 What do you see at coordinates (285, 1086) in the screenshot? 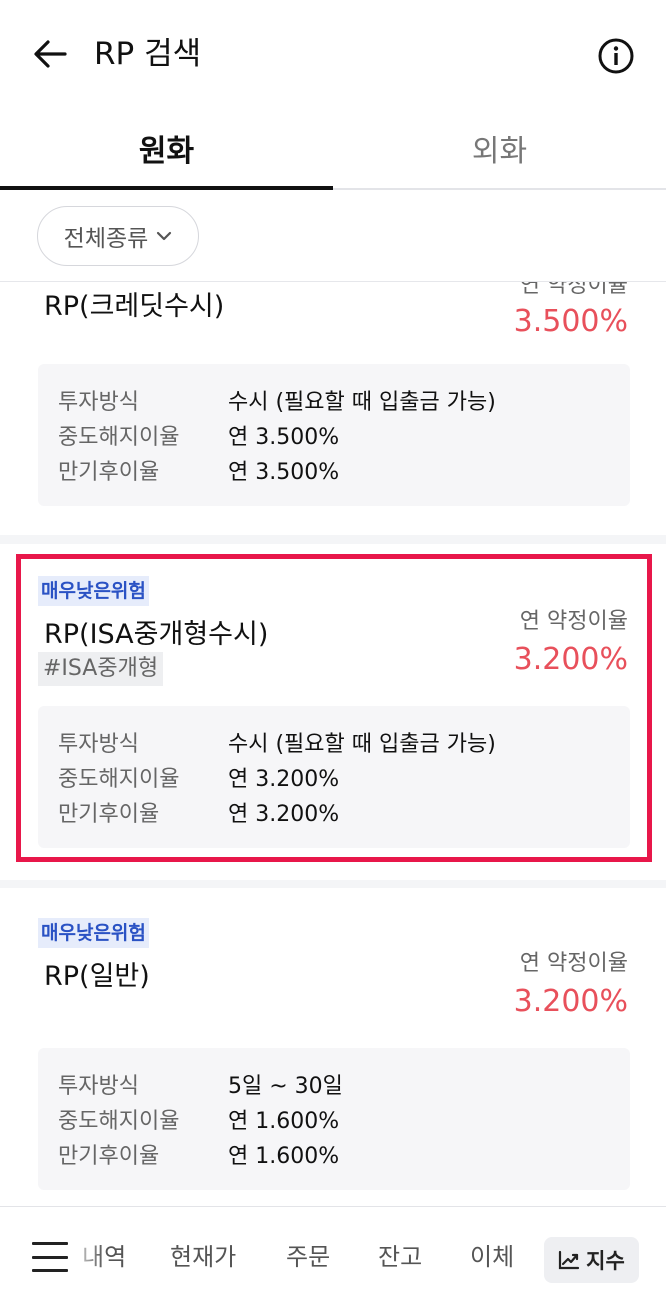
I see `detail-value: 5일 ~ 30일` at bounding box center [285, 1086].